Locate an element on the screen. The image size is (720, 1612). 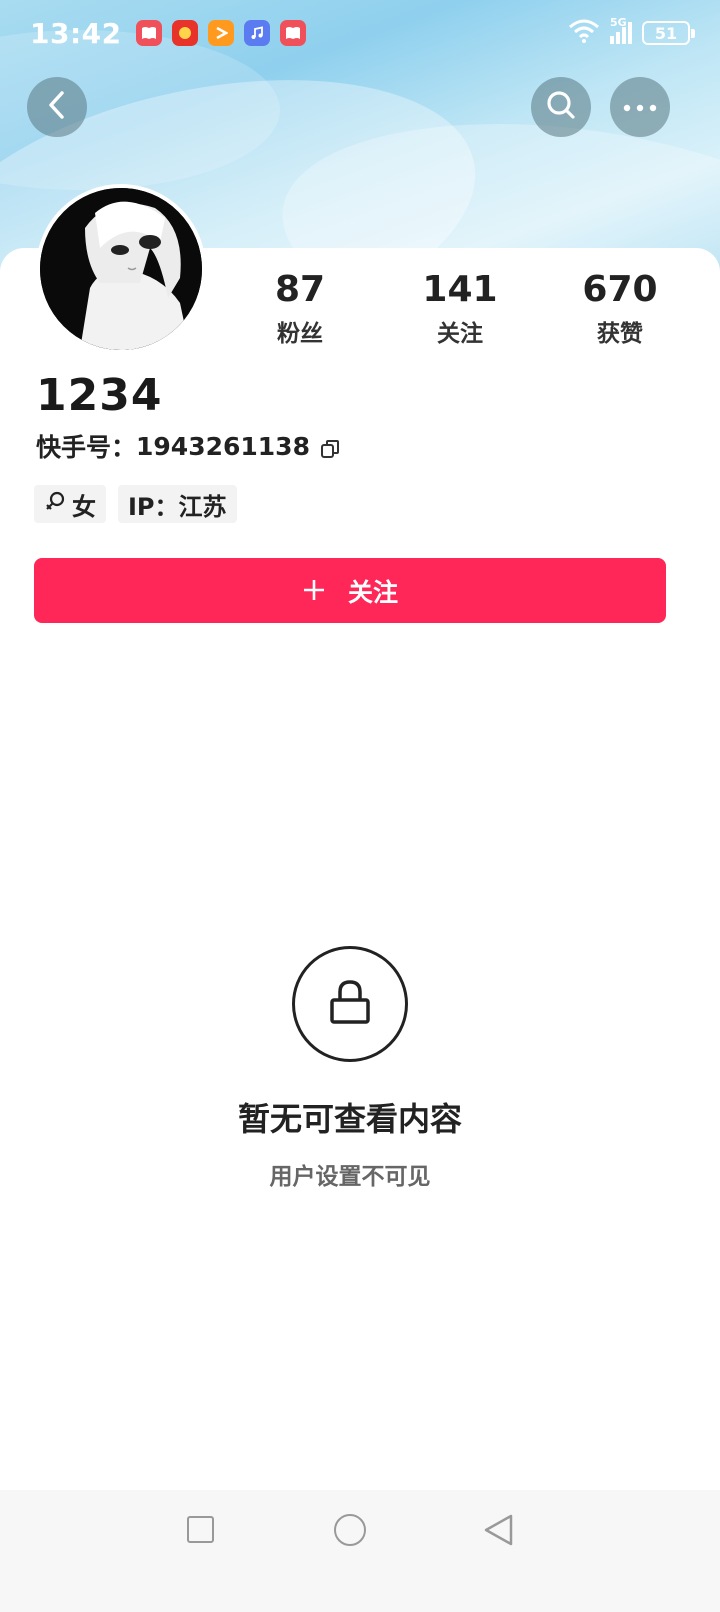
shopping-app-icon is located at coordinates (184, 33).